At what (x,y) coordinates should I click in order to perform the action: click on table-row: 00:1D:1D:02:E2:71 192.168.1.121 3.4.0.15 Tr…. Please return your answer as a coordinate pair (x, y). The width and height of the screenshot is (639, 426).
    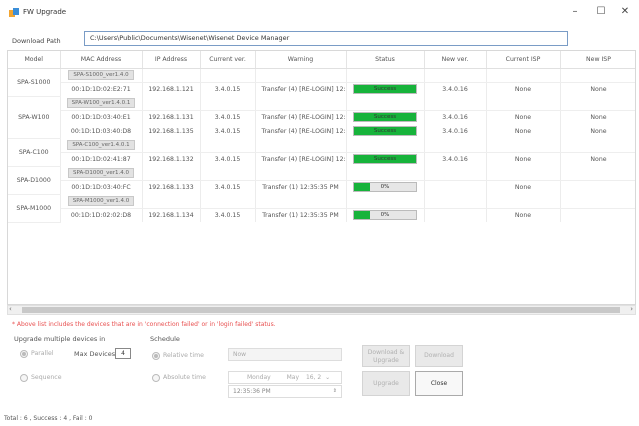
    Looking at the image, I should click on (321, 89).